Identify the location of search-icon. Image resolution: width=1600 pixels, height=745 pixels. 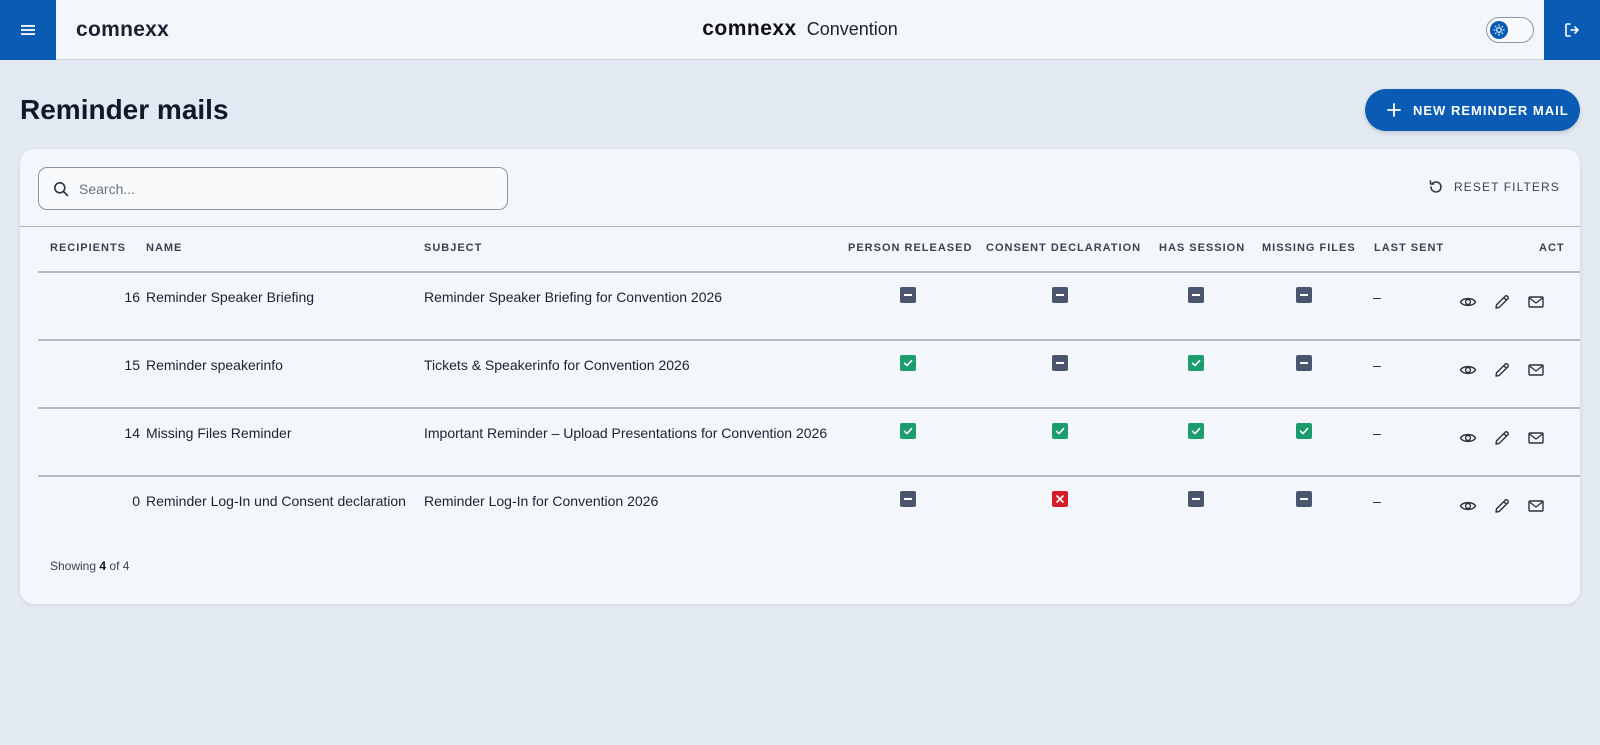
(61, 188).